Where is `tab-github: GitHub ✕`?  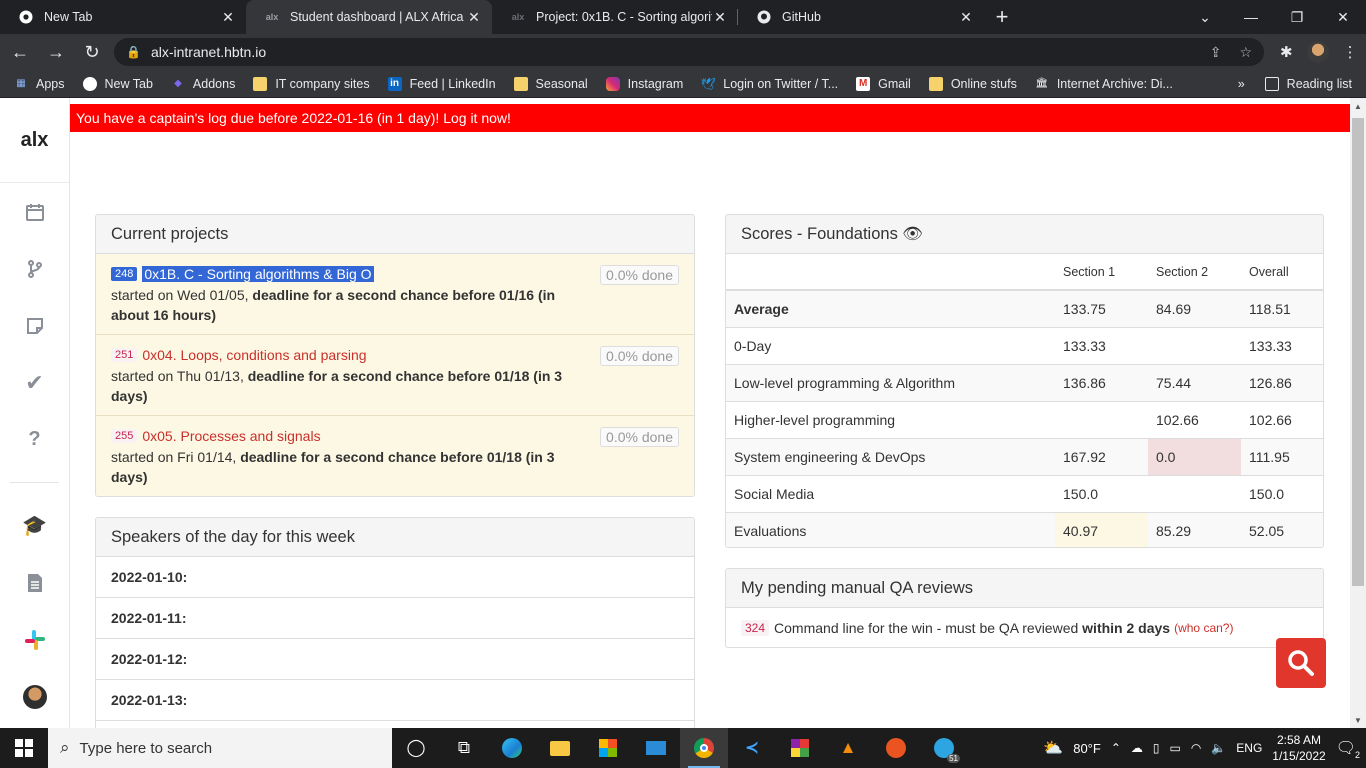 tab-github: GitHub ✕ is located at coordinates (861, 17).